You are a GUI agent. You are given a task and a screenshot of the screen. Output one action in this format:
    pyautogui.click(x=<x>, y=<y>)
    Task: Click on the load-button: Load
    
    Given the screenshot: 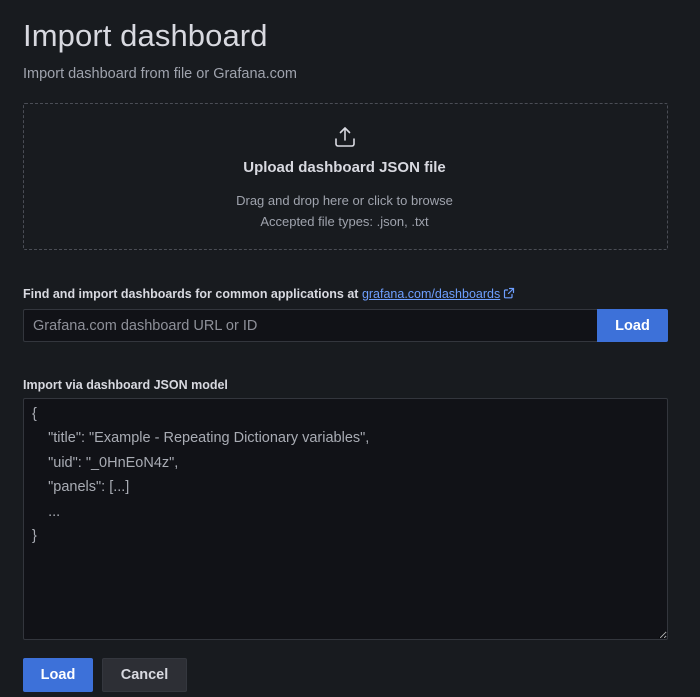 What is the action you would take?
    pyautogui.click(x=58, y=675)
    